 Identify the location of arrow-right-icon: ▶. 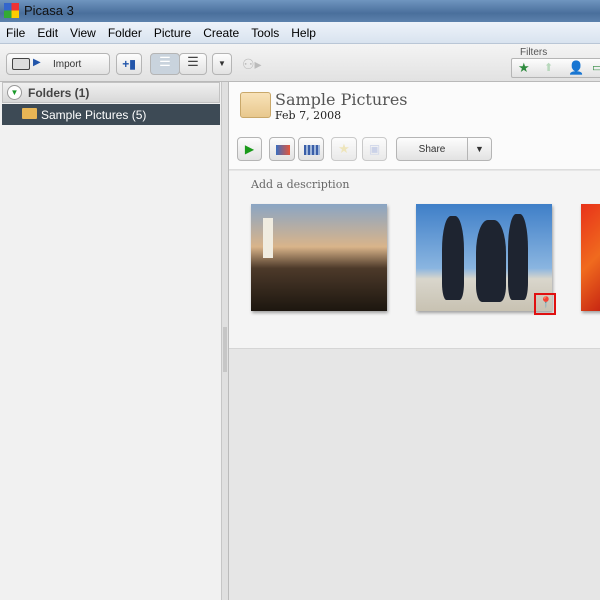
(37, 62).